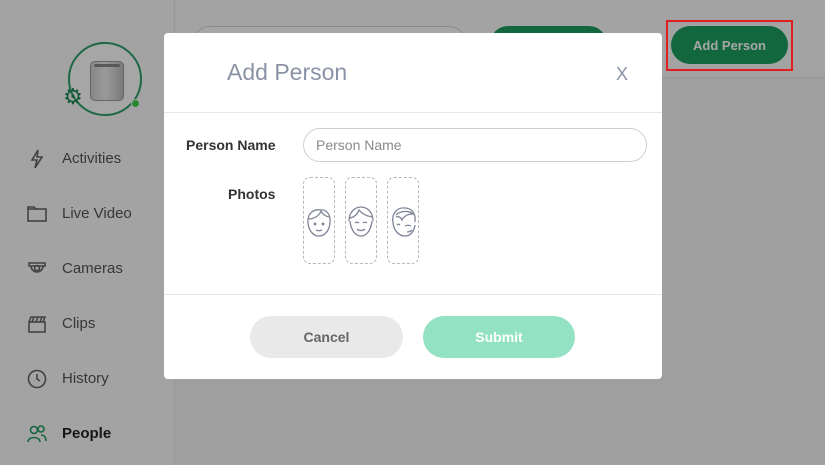 This screenshot has height=465, width=825. Describe the element at coordinates (287, 72) in the screenshot. I see `dialog-title: Add Person` at that location.